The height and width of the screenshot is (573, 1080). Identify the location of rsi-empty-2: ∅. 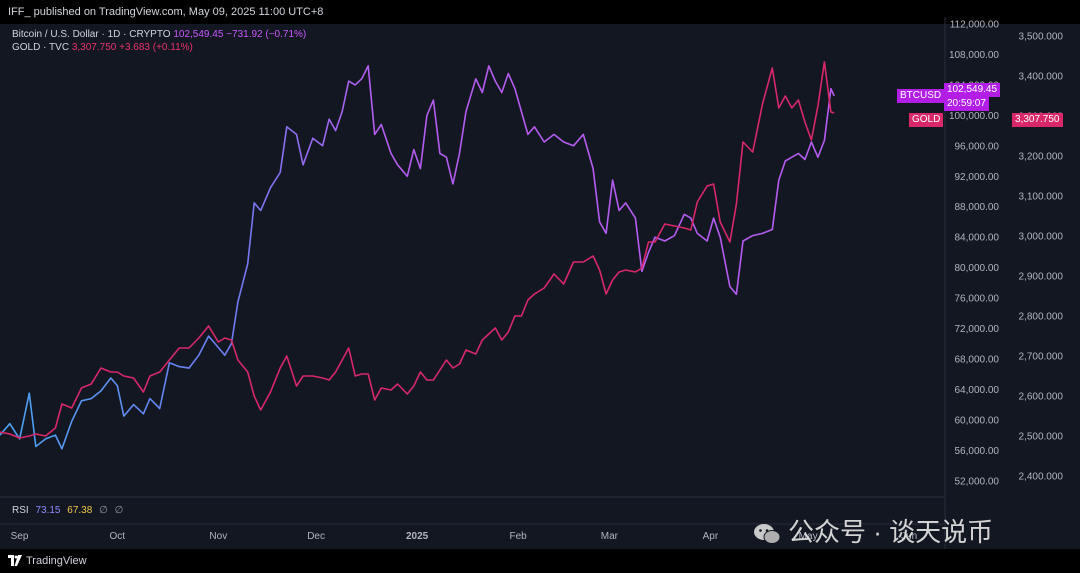
(119, 510).